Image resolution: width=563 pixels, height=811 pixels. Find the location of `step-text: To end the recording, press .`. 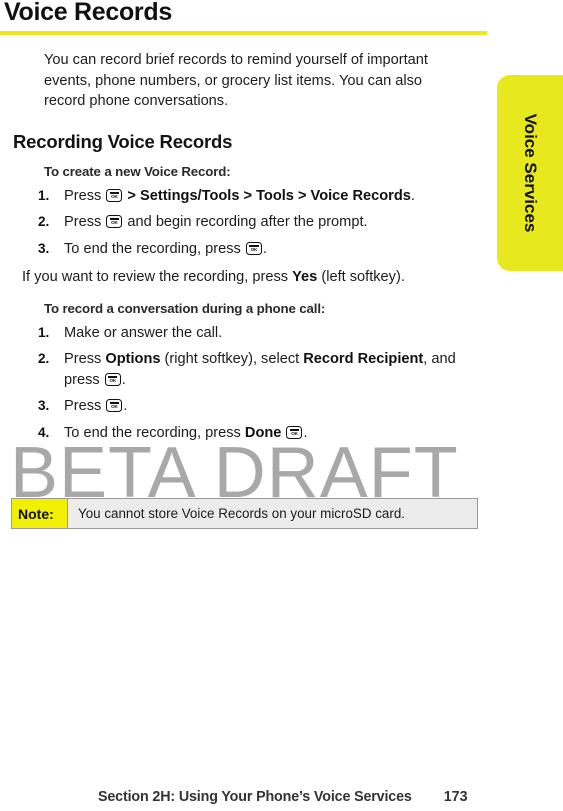

step-text: To end the recording, press . is located at coordinates (165, 249).